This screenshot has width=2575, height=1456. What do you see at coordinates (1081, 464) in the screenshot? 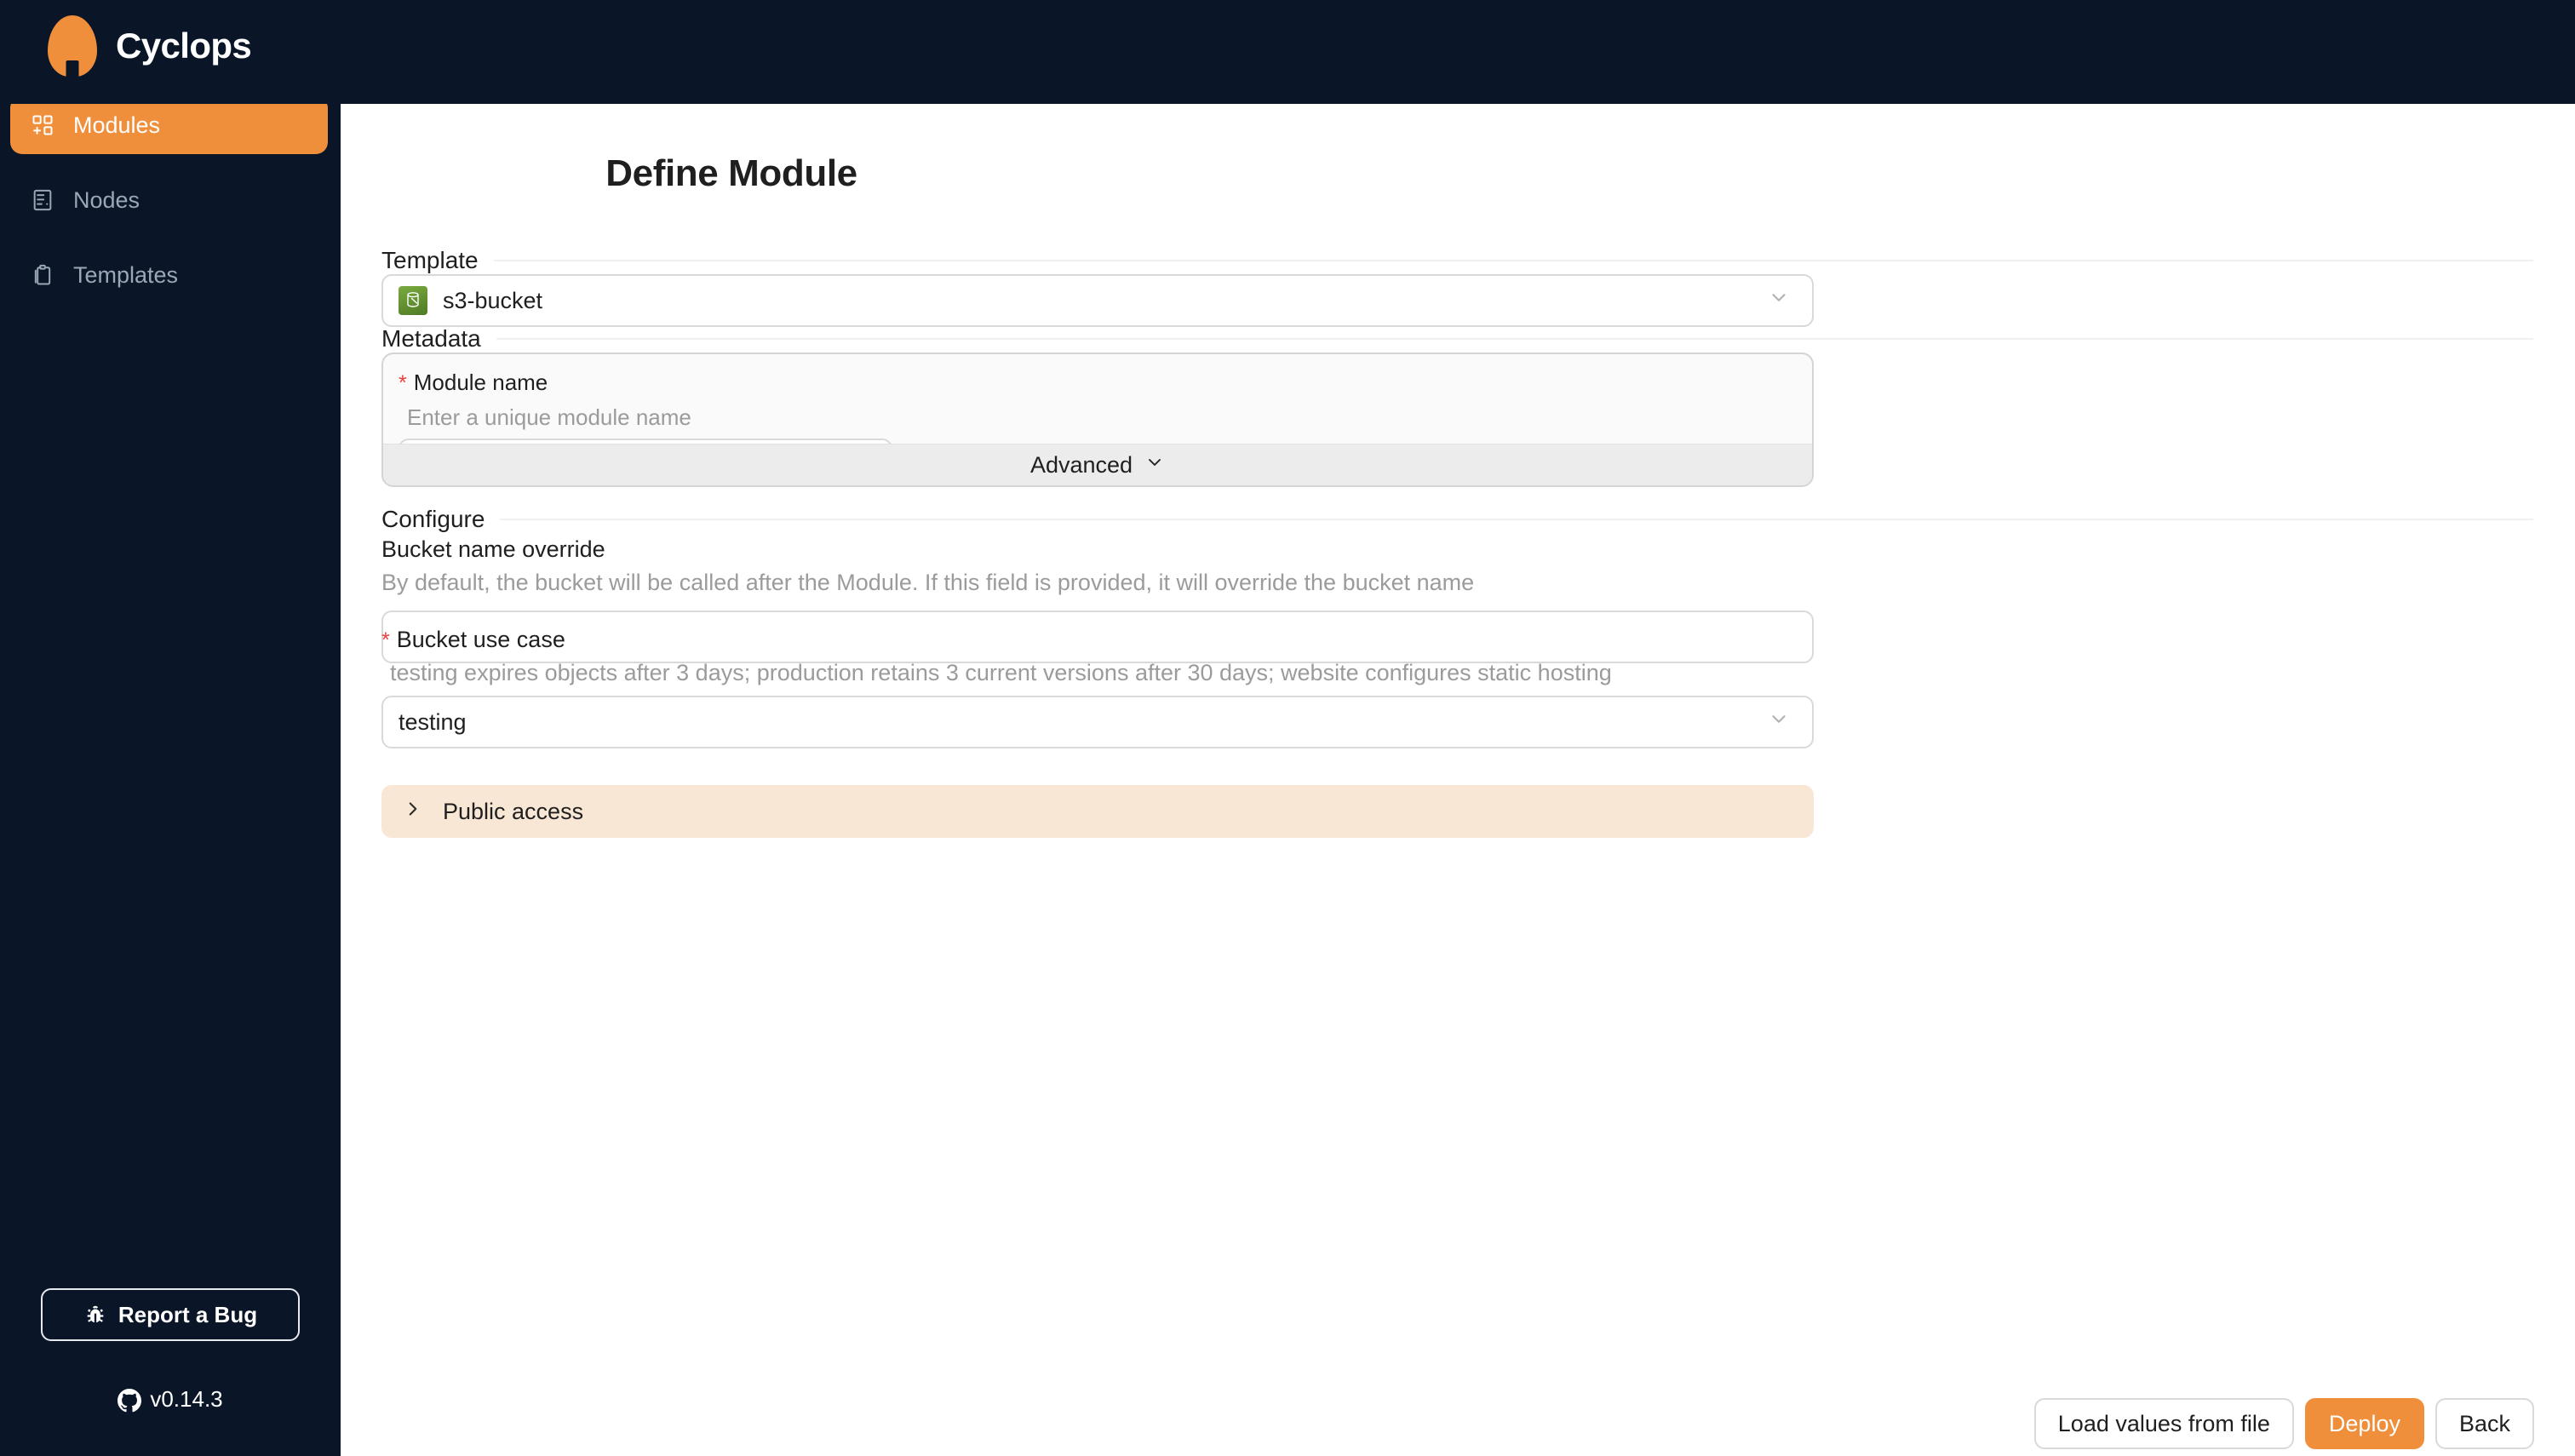
I see `advanced-label: Advanced` at bounding box center [1081, 464].